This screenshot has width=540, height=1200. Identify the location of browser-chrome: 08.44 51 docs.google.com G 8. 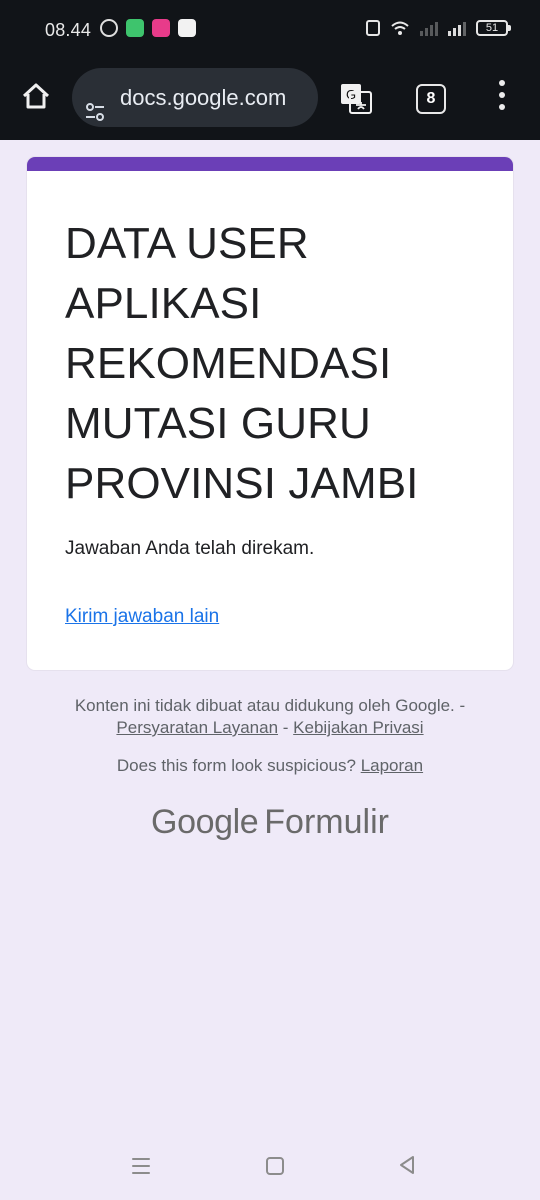
(270, 70).